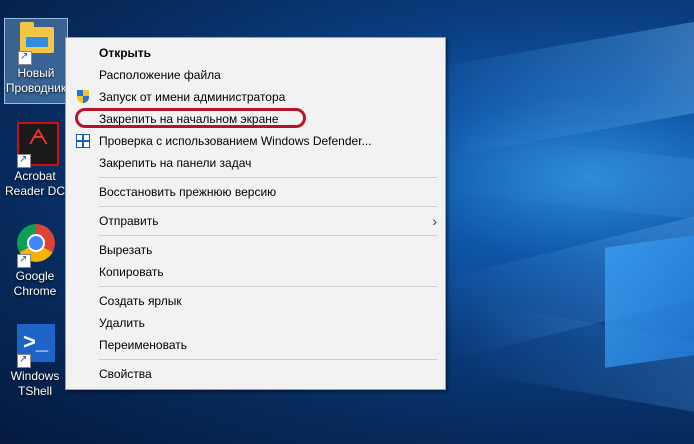 The height and width of the screenshot is (444, 694). I want to click on menu-item-delete: Удалить, so click(255, 323).